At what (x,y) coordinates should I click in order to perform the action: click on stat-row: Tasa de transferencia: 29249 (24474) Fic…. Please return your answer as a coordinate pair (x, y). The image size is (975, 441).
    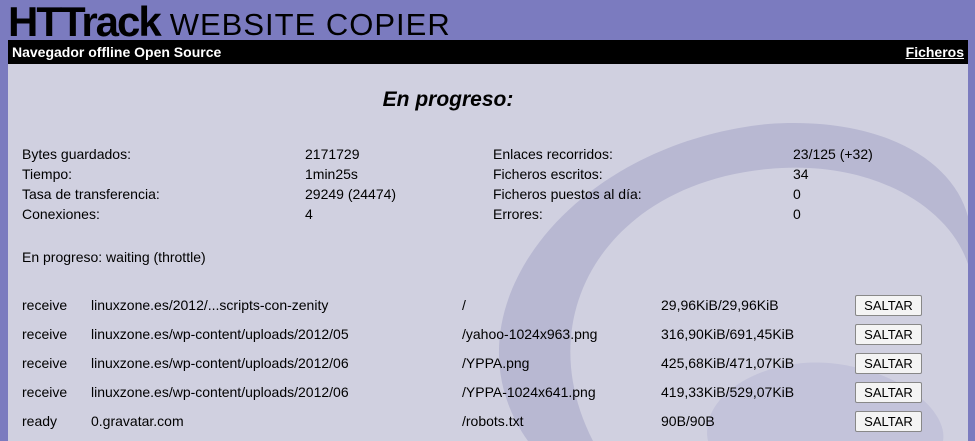
    Looking at the image, I should click on (492, 194).